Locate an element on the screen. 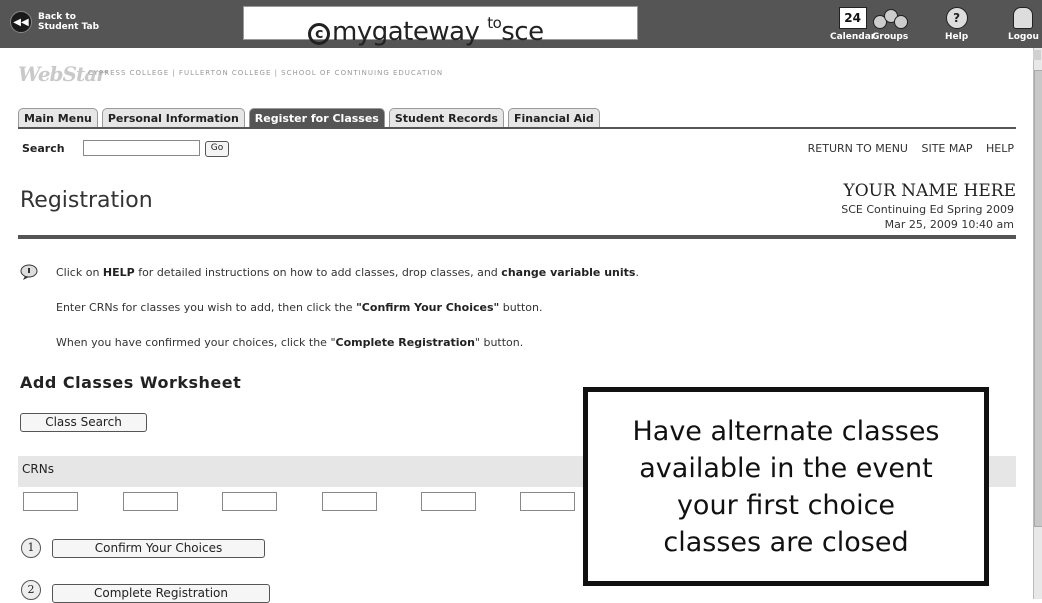 This screenshot has height=603, width=1042. info-icon is located at coordinates (29, 272).